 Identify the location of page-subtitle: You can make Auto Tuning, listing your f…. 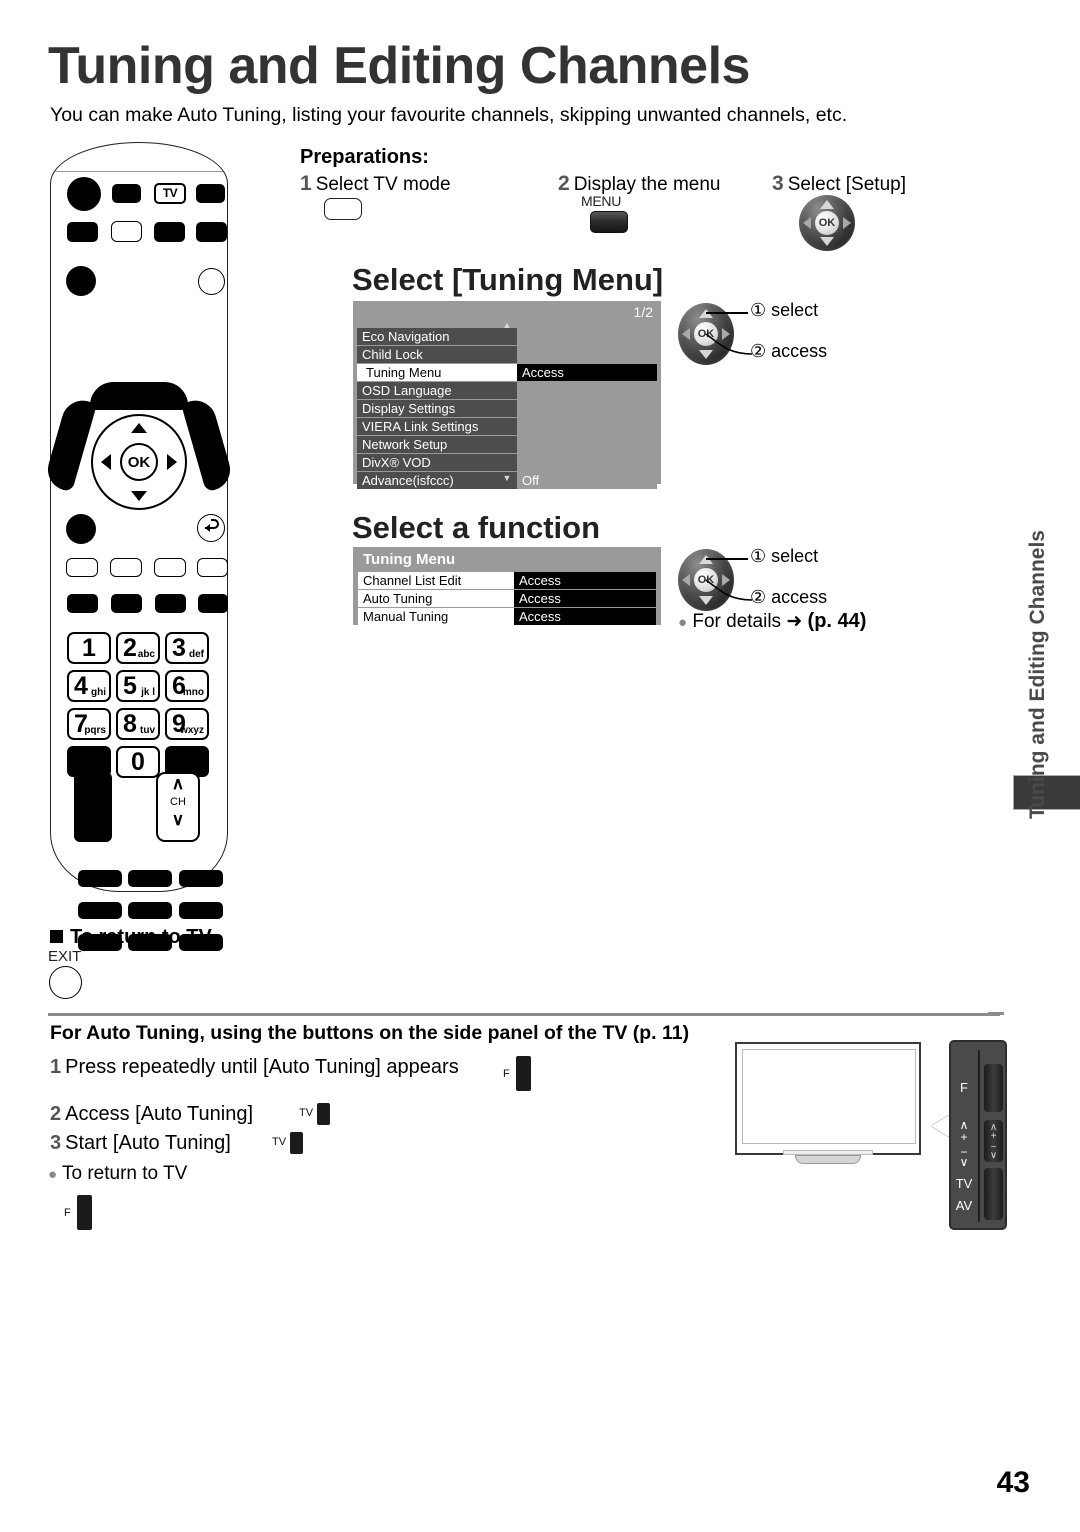
(449, 115).